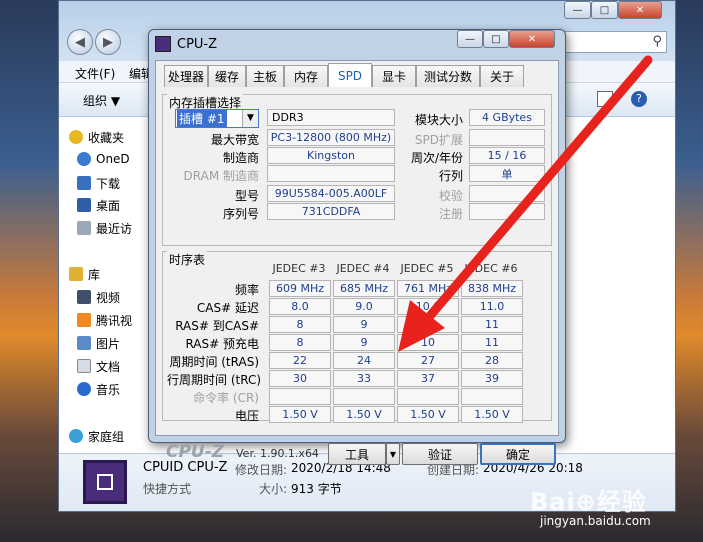  What do you see at coordinates (595, 521) in the screenshot?
I see `watermark-url: jingyan.baidu.com` at bounding box center [595, 521].